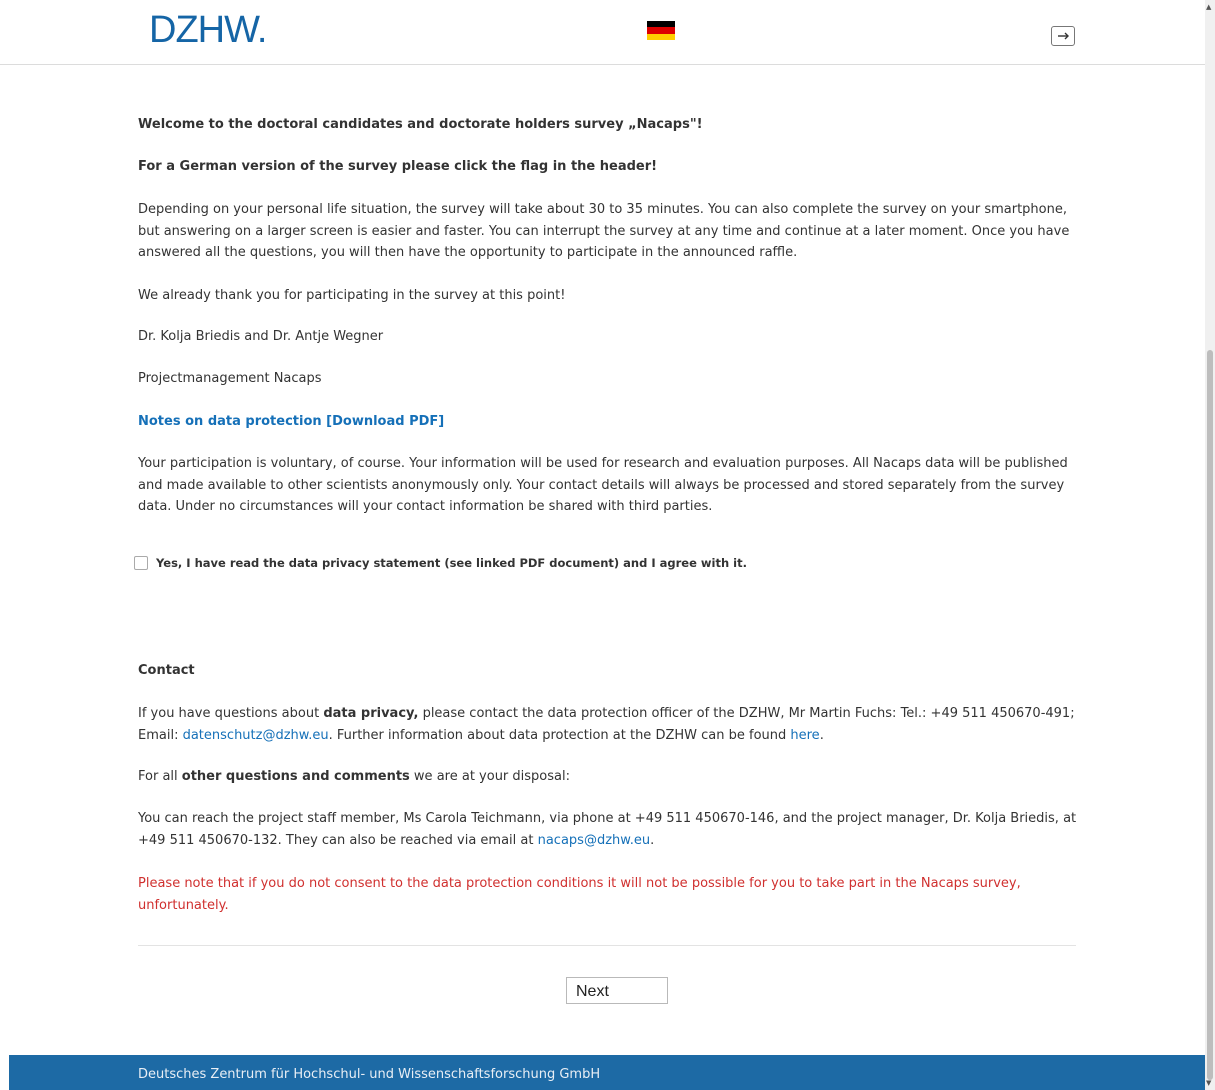  Describe the element at coordinates (295, 776) in the screenshot. I see `other-text-bold: other questions and comments` at that location.